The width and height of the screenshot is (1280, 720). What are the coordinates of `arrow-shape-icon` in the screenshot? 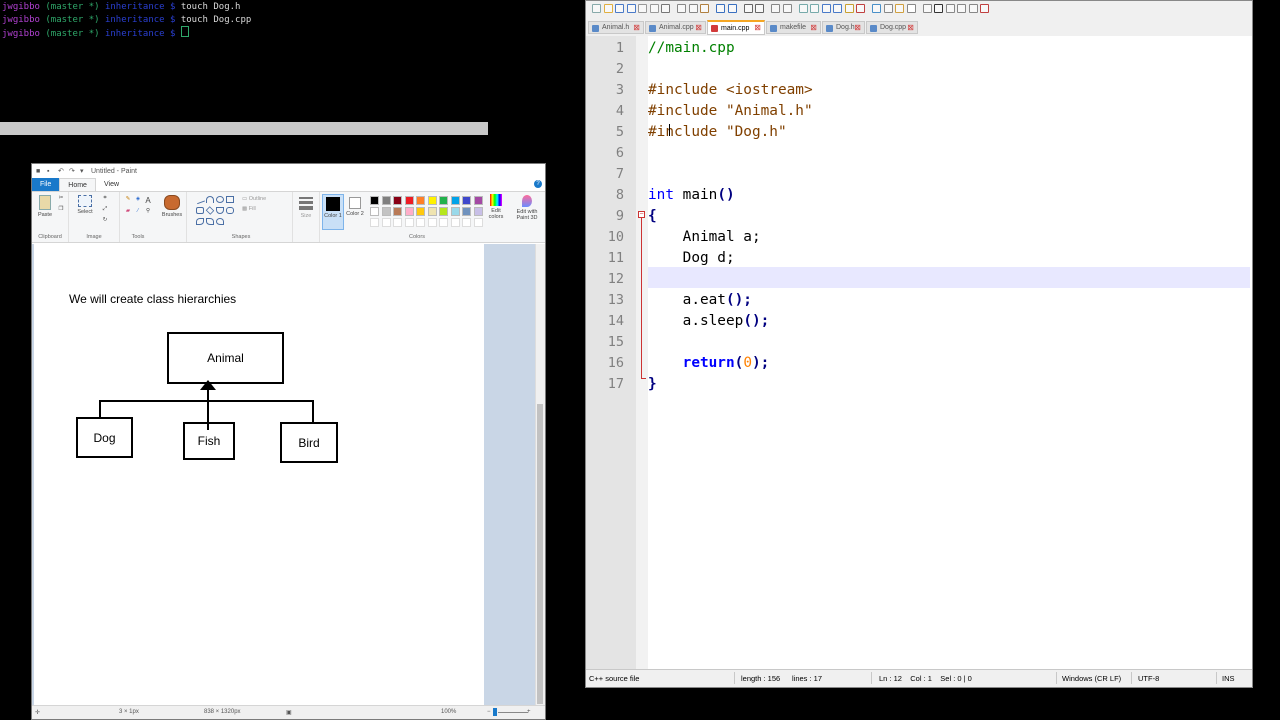 It's located at (210, 221).